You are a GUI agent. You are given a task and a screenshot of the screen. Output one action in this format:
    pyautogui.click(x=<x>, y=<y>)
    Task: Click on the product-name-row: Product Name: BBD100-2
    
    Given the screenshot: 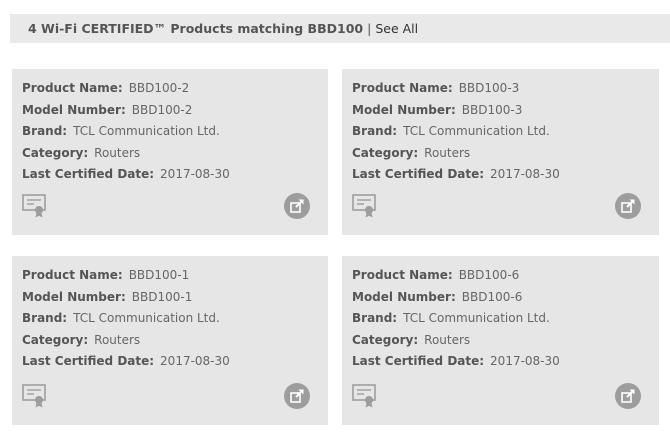 What is the action you would take?
    pyautogui.click(x=175, y=91)
    